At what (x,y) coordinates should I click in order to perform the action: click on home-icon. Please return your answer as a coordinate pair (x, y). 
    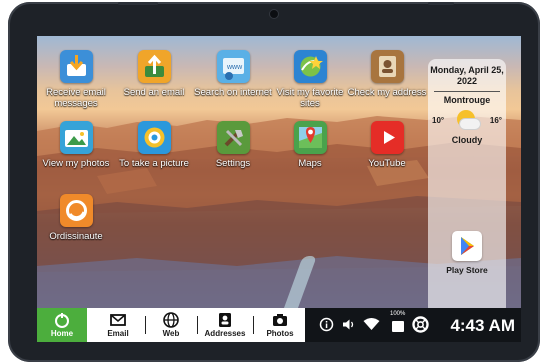
    Looking at the image, I should click on (62, 320).